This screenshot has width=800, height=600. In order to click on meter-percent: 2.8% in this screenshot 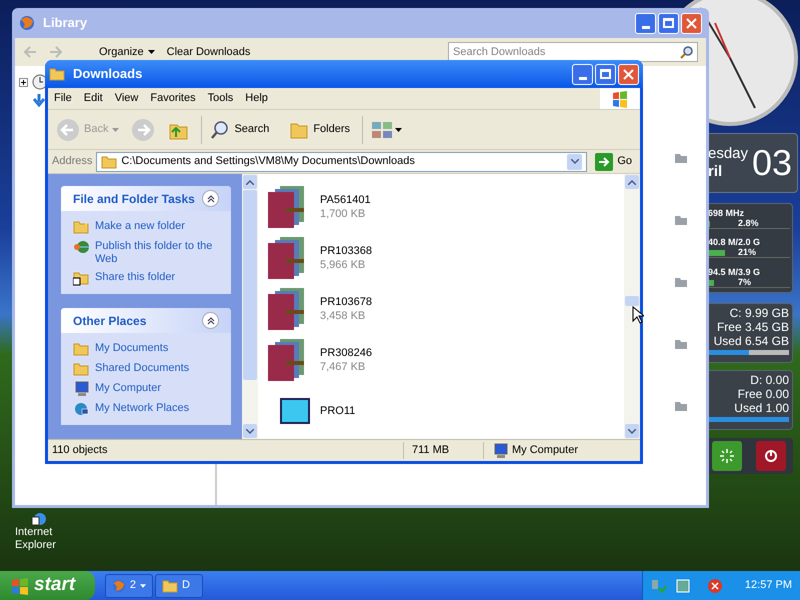, I will do `click(748, 224)`.